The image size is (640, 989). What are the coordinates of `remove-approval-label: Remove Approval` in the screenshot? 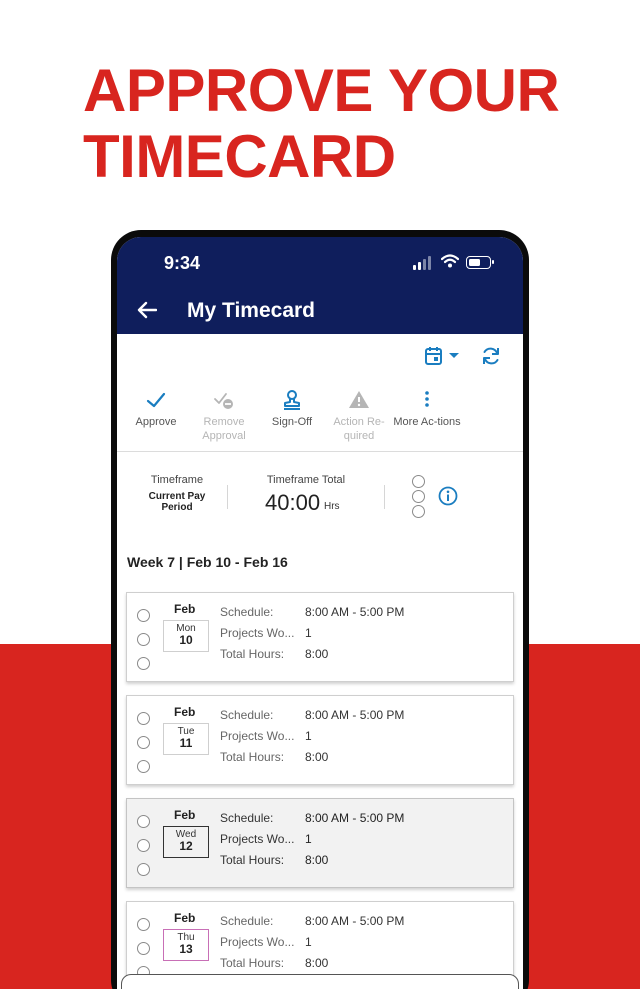 It's located at (224, 429).